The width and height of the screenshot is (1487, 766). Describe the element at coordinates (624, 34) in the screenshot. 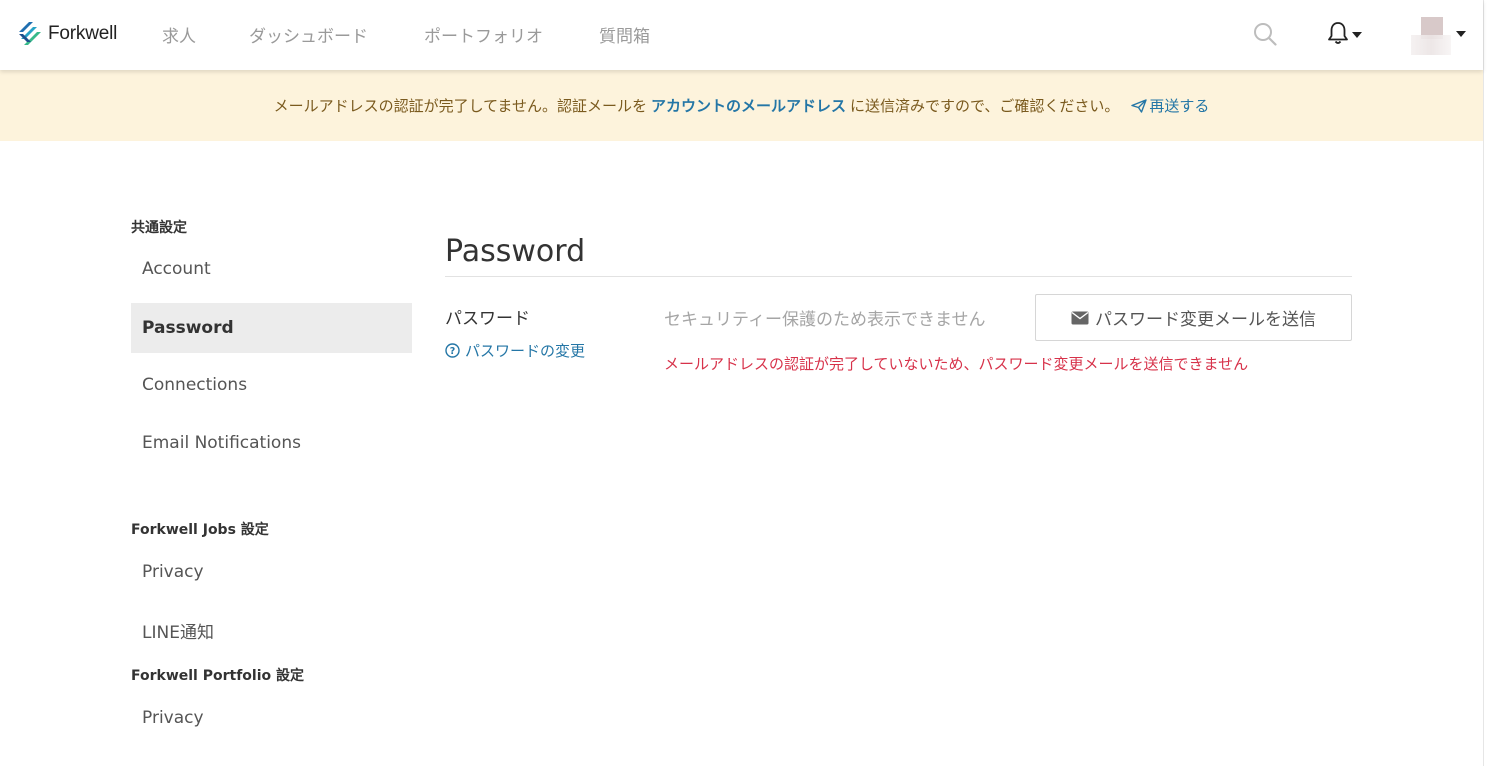

I see `nav-question-box: 質問箱` at that location.